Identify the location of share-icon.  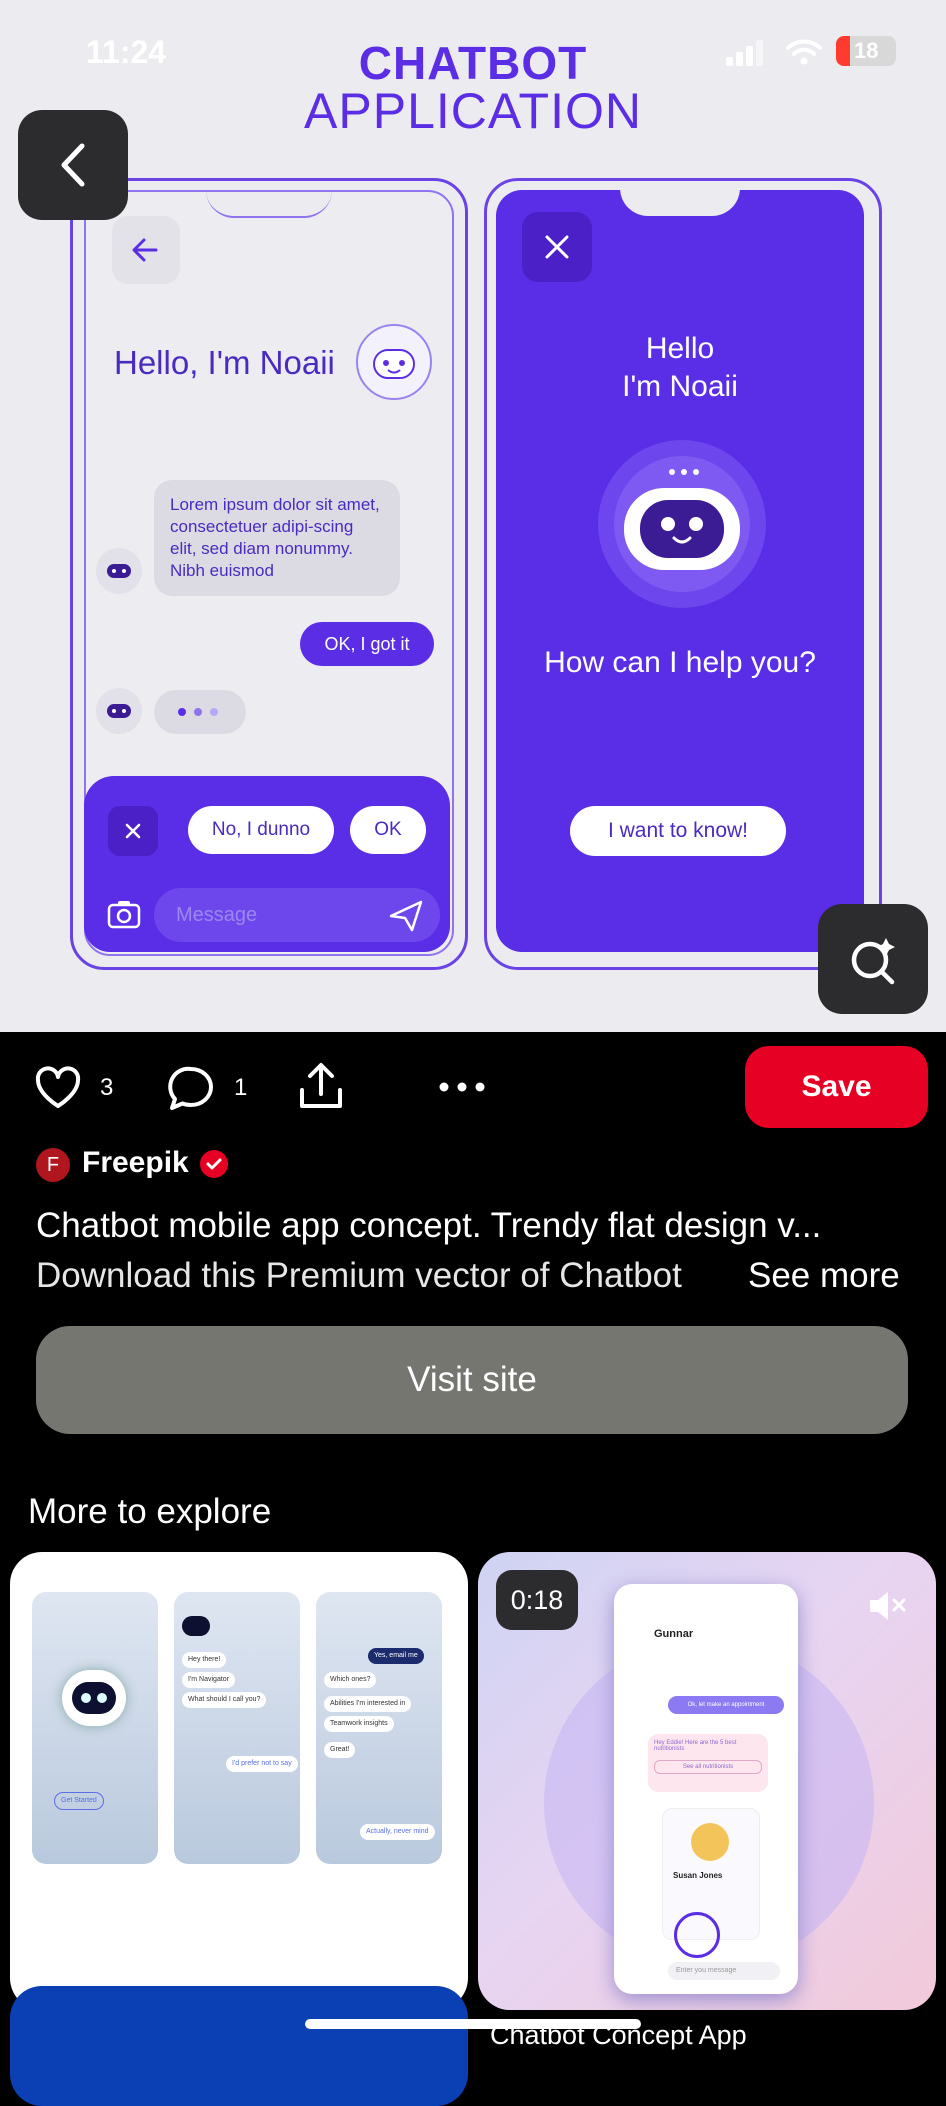
(321, 1088).